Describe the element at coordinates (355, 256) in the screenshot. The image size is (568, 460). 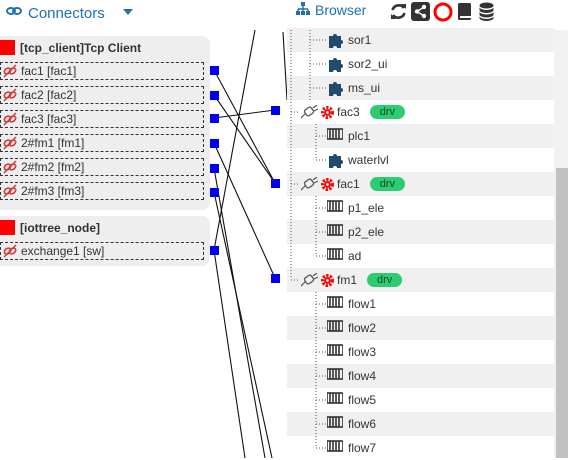
I see `tree-node-label: ad` at that location.